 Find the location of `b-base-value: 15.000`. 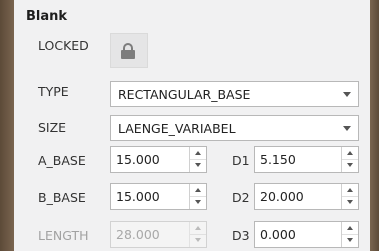

b-base-value: 15.000 is located at coordinates (138, 196).